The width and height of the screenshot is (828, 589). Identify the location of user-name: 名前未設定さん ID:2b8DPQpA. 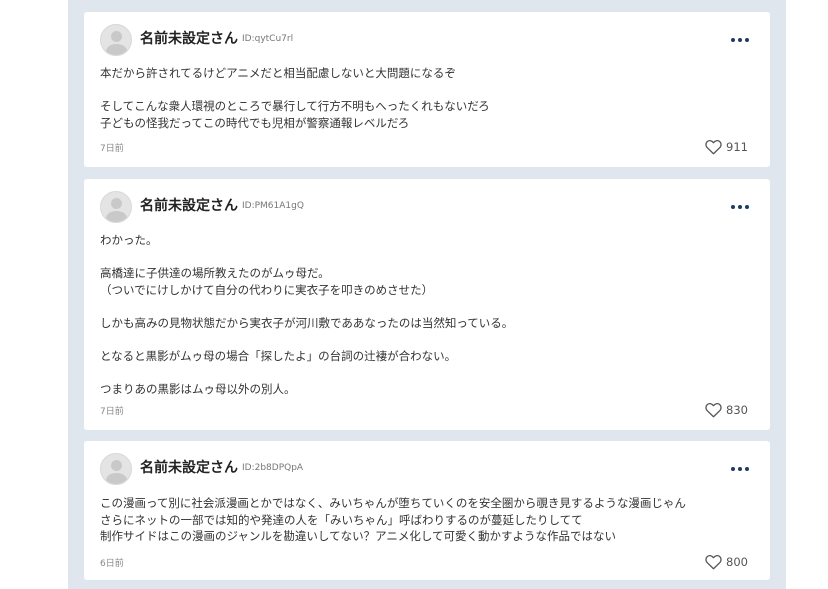
(221, 468).